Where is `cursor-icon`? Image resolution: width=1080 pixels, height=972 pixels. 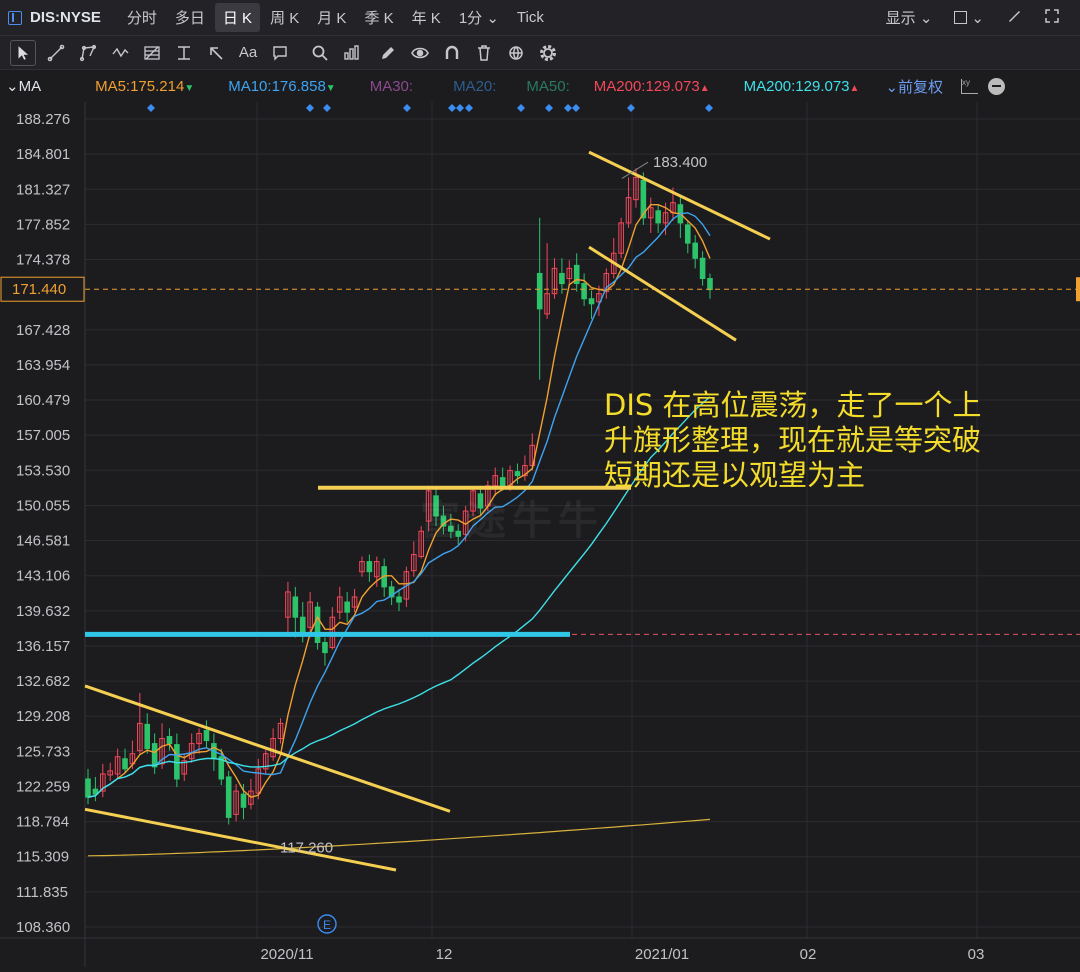 cursor-icon is located at coordinates (23, 52).